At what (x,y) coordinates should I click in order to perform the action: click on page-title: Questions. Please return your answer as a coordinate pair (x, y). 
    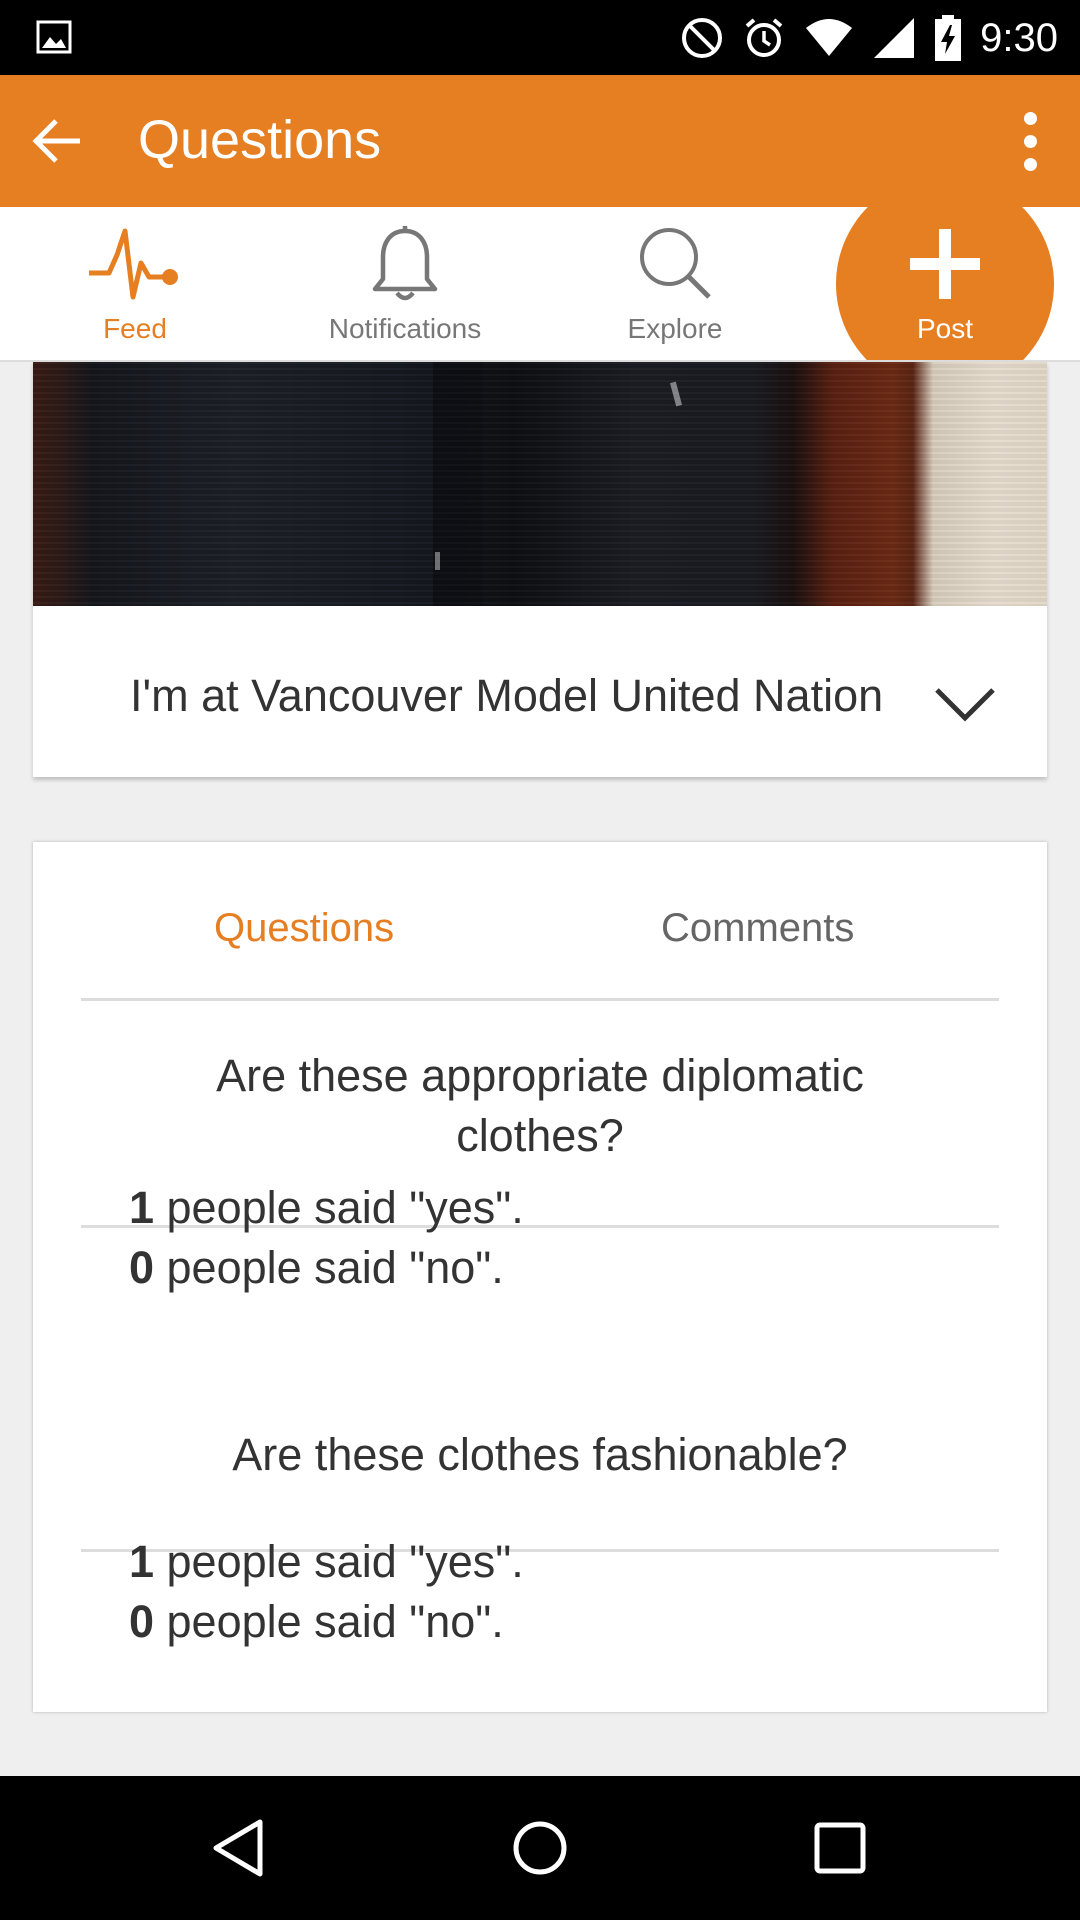
    Looking at the image, I should click on (260, 140).